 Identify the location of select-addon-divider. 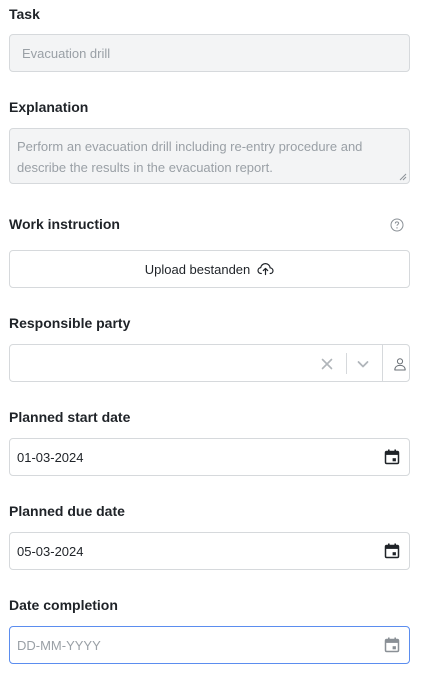
(382, 363).